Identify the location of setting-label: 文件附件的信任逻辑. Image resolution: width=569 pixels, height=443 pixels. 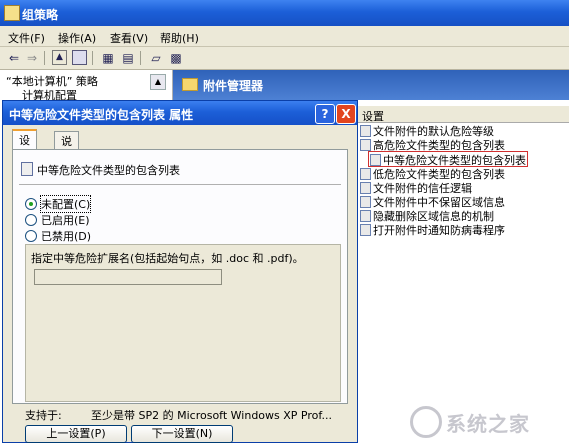
(422, 188).